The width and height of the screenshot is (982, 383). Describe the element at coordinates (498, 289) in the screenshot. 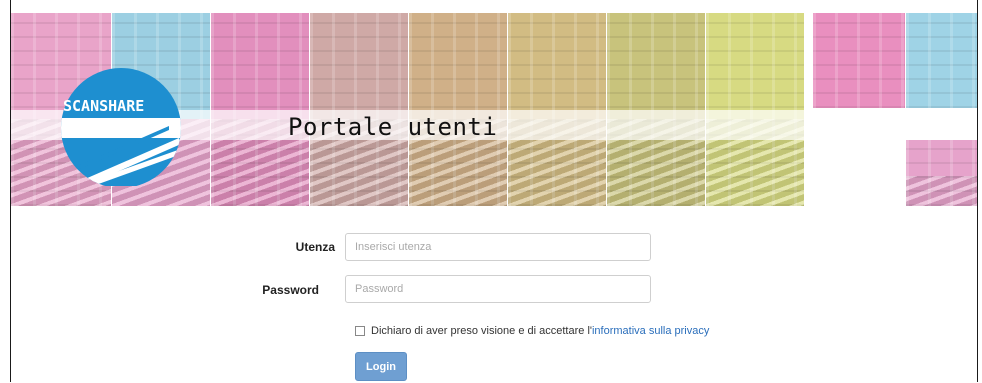

I see `password-input` at that location.